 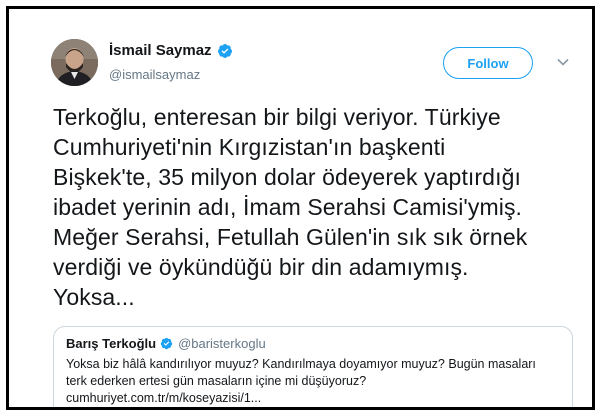 What do you see at coordinates (261, 267) in the screenshot?
I see `tweet-line: verdiği ve öykündüğü bir din adamıymış.` at bounding box center [261, 267].